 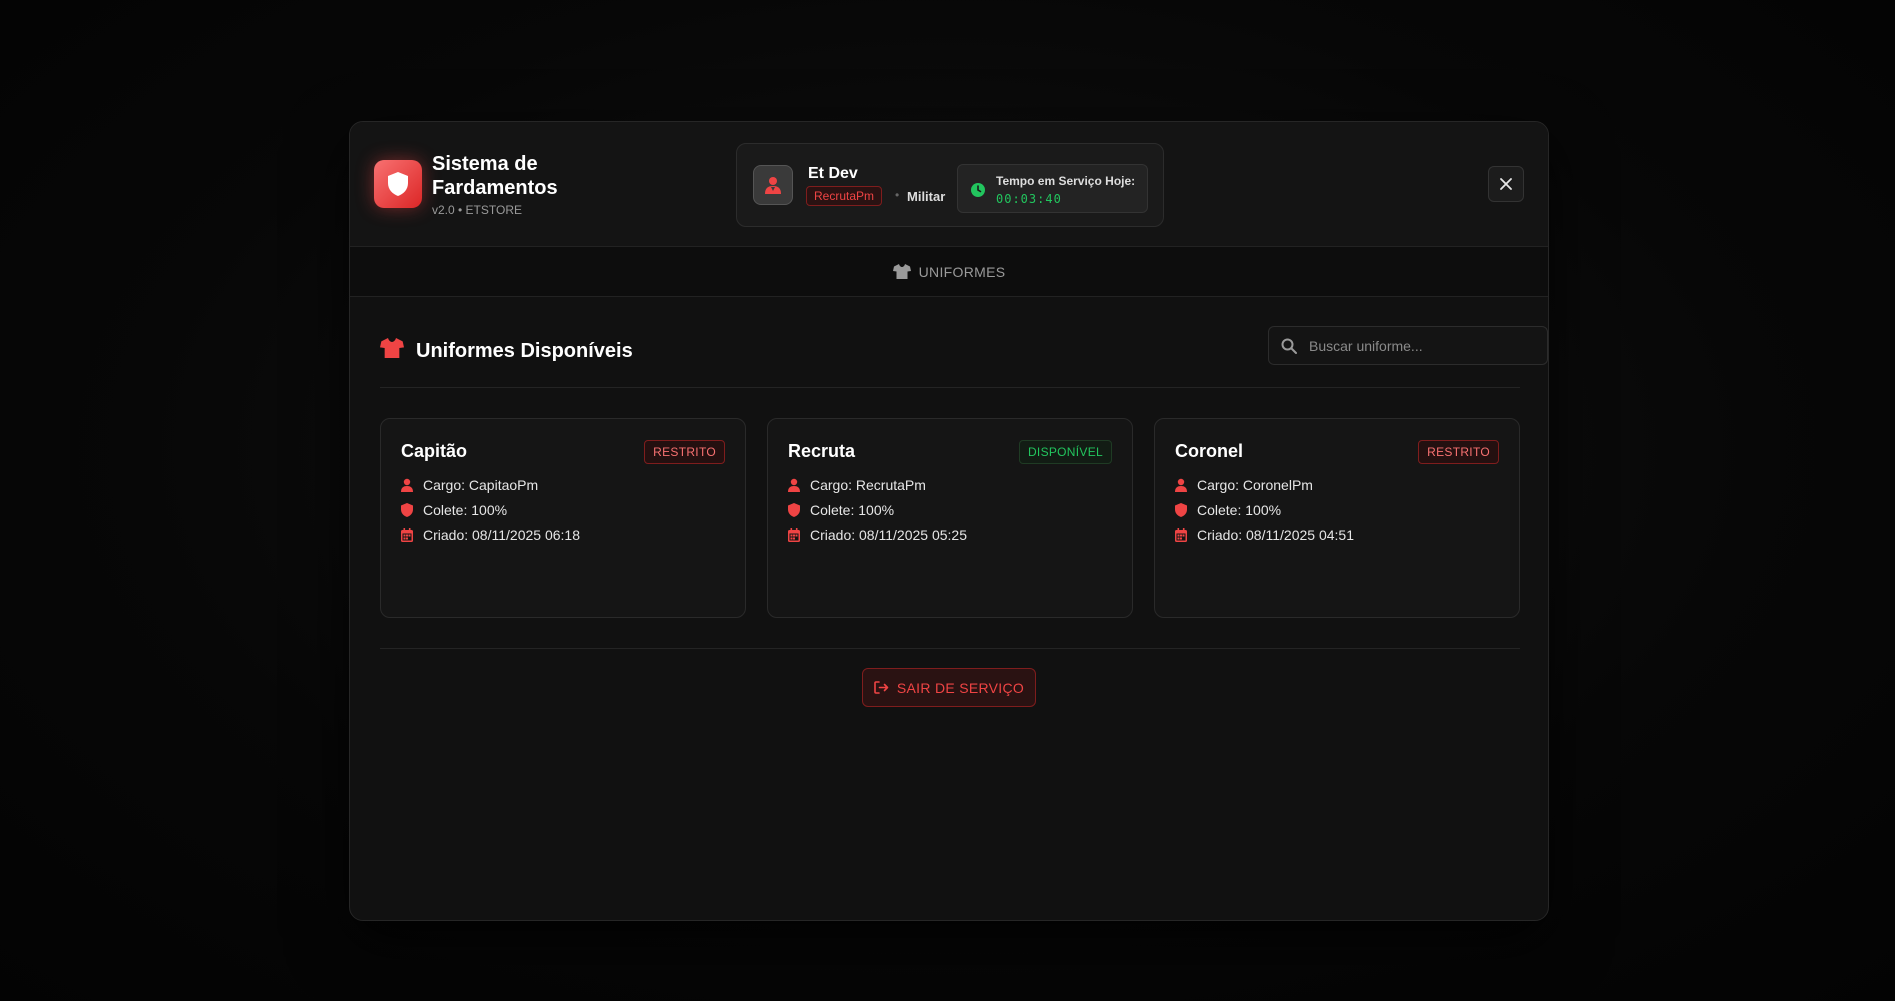 I want to click on search-box, so click(x=1408, y=345).